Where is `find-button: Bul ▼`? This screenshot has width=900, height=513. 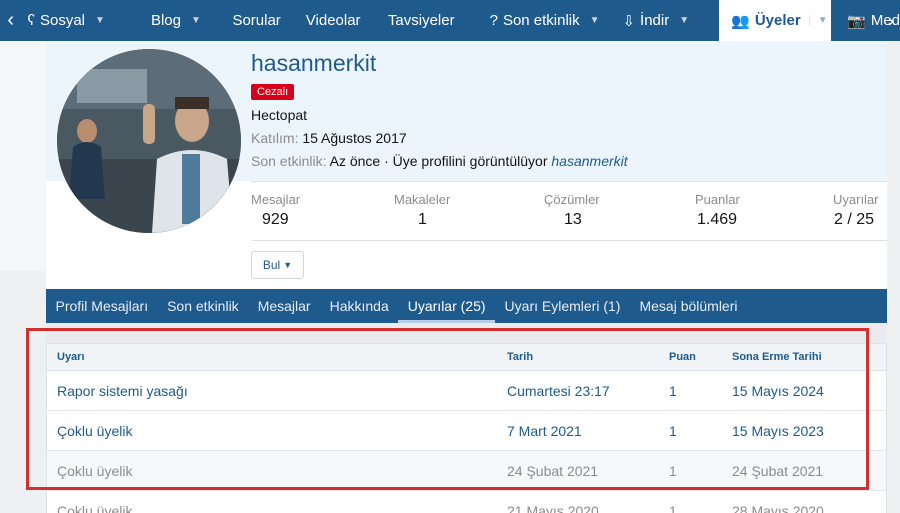 find-button: Bul ▼ is located at coordinates (277, 265).